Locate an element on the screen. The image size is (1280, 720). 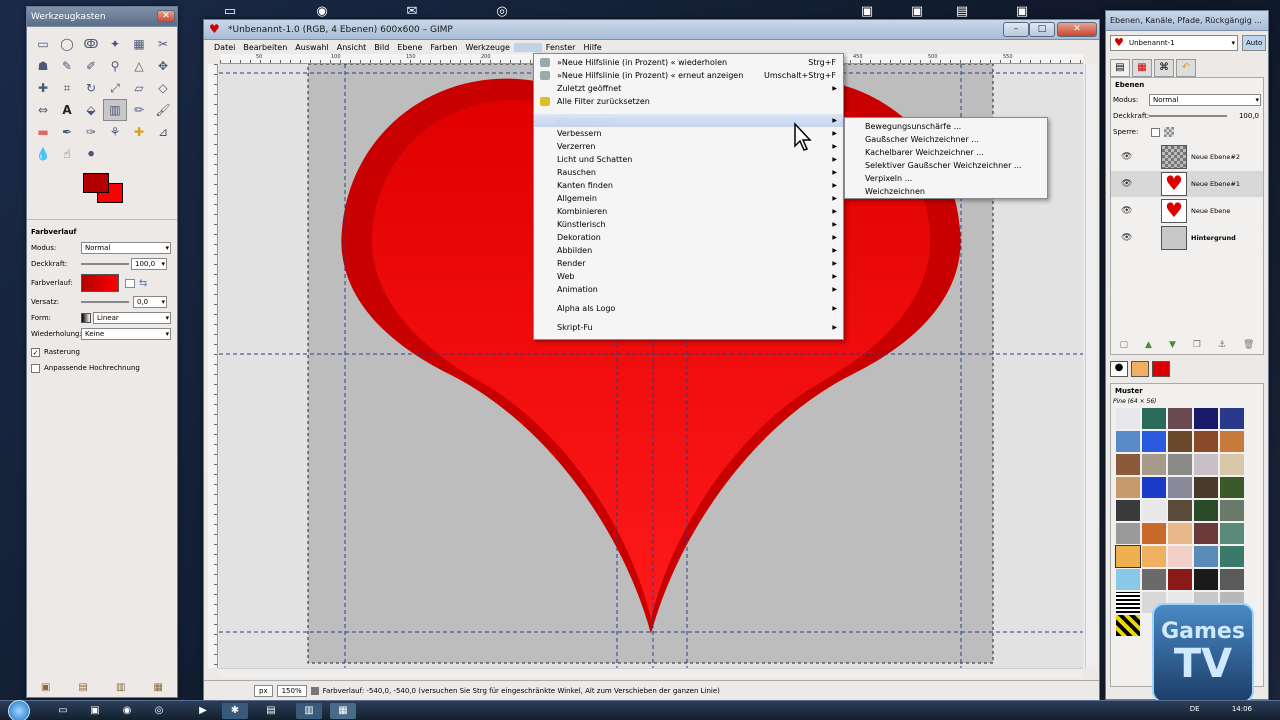
tab-paths: ⌘ is located at coordinates (1164, 68).